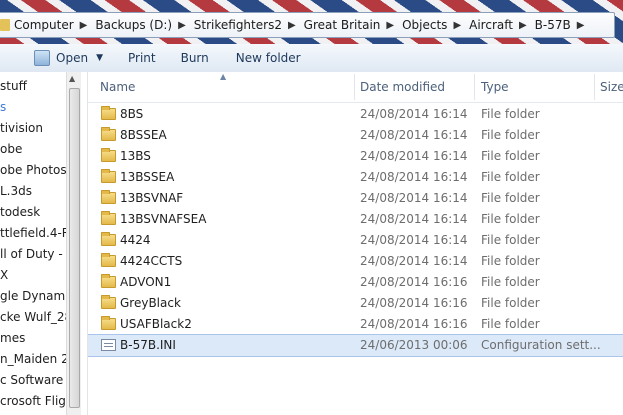  I want to click on breadcrumb-objects: Objects ▶, so click(431, 25).